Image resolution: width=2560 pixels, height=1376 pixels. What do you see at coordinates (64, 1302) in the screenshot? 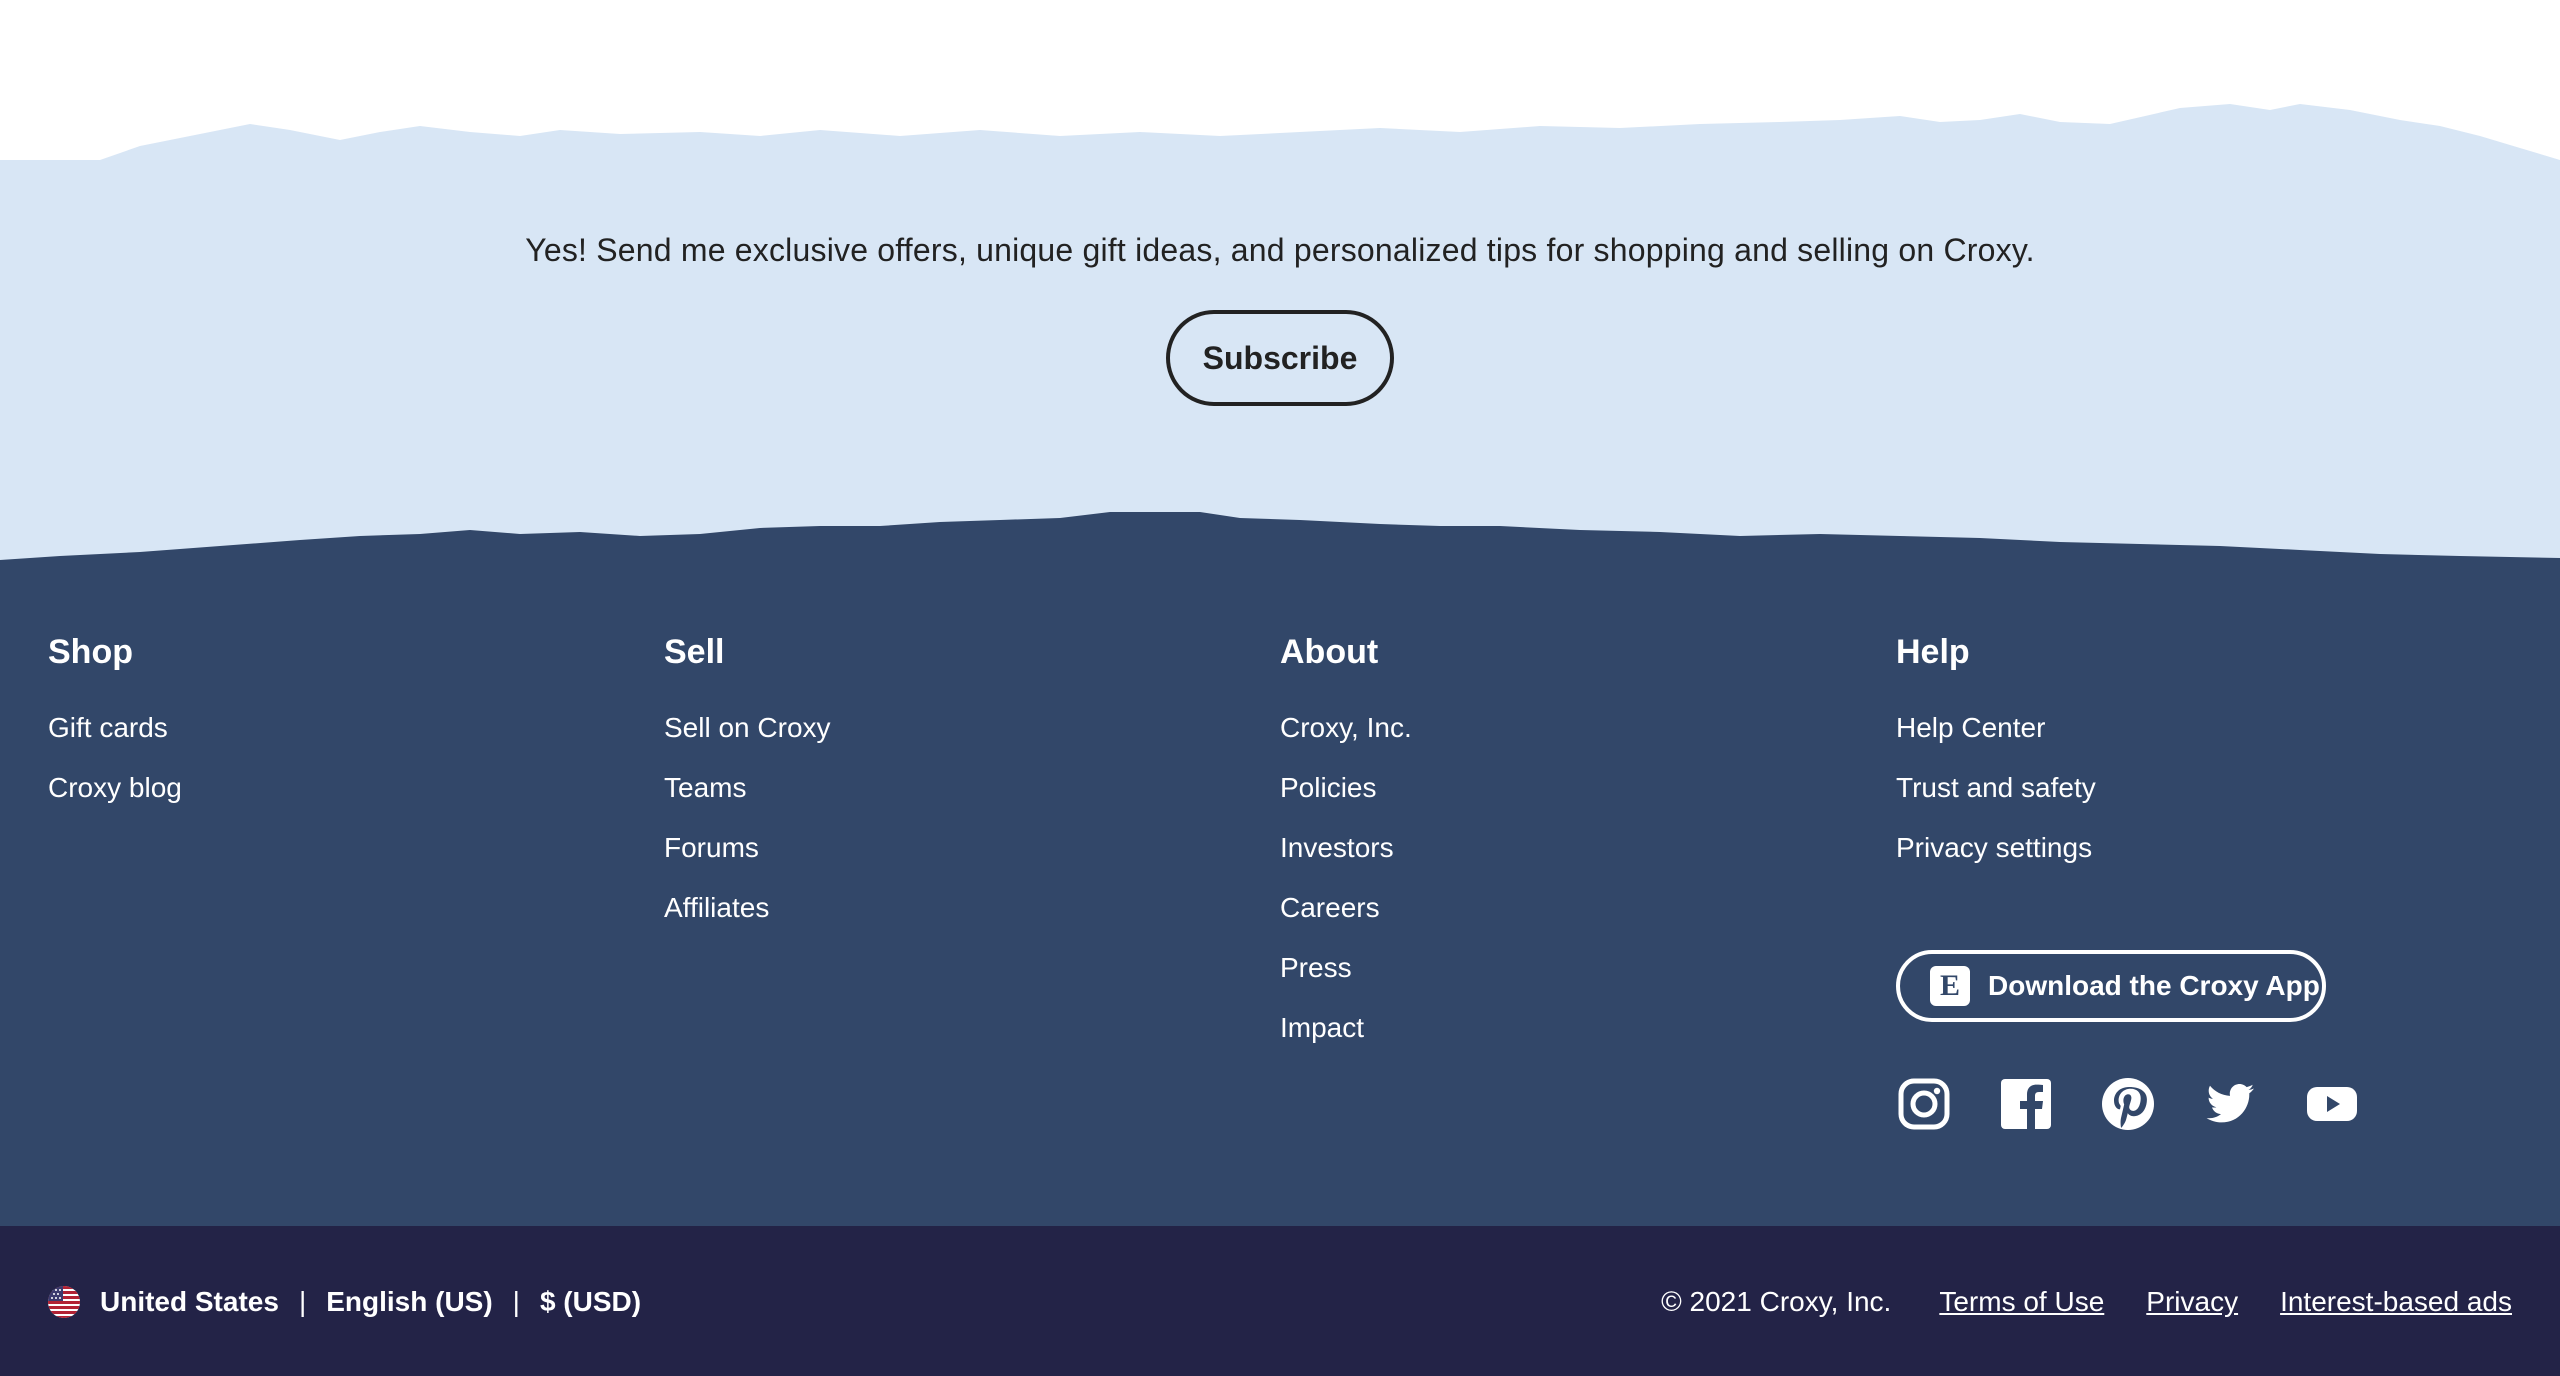
I see `us-flag-icon` at bounding box center [64, 1302].